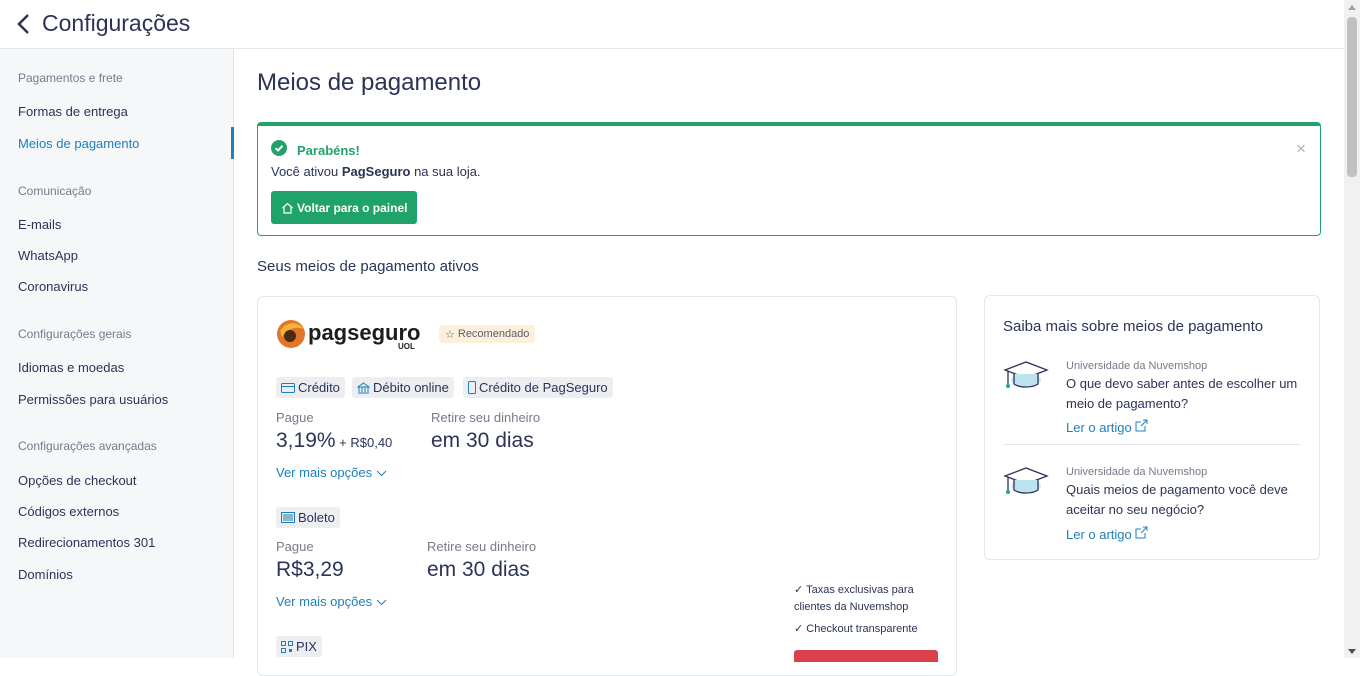  Describe the element at coordinates (68, 511) in the screenshot. I see `sidebar-item-external-codes: Códigos externos` at that location.